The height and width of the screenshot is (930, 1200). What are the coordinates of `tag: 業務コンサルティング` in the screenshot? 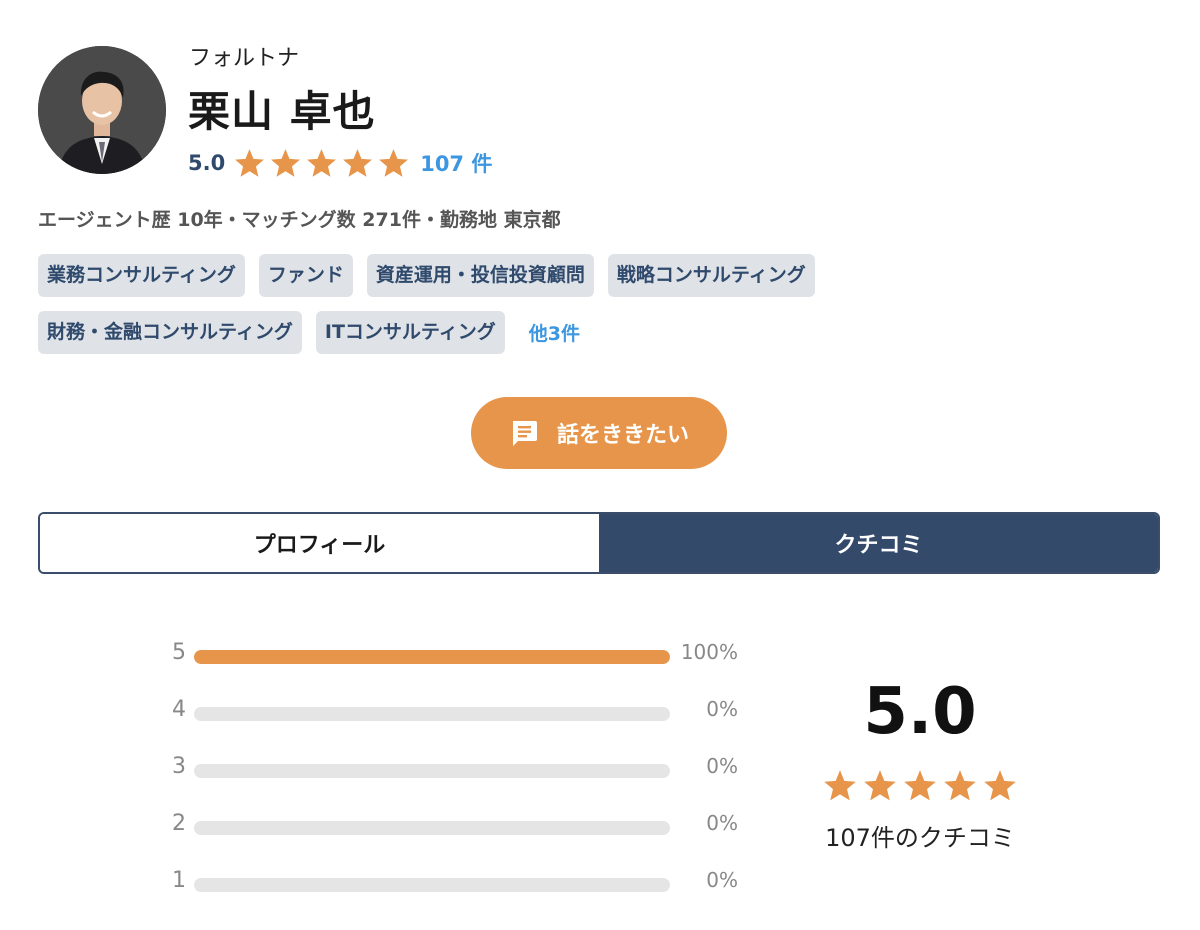 It's located at (141, 275).